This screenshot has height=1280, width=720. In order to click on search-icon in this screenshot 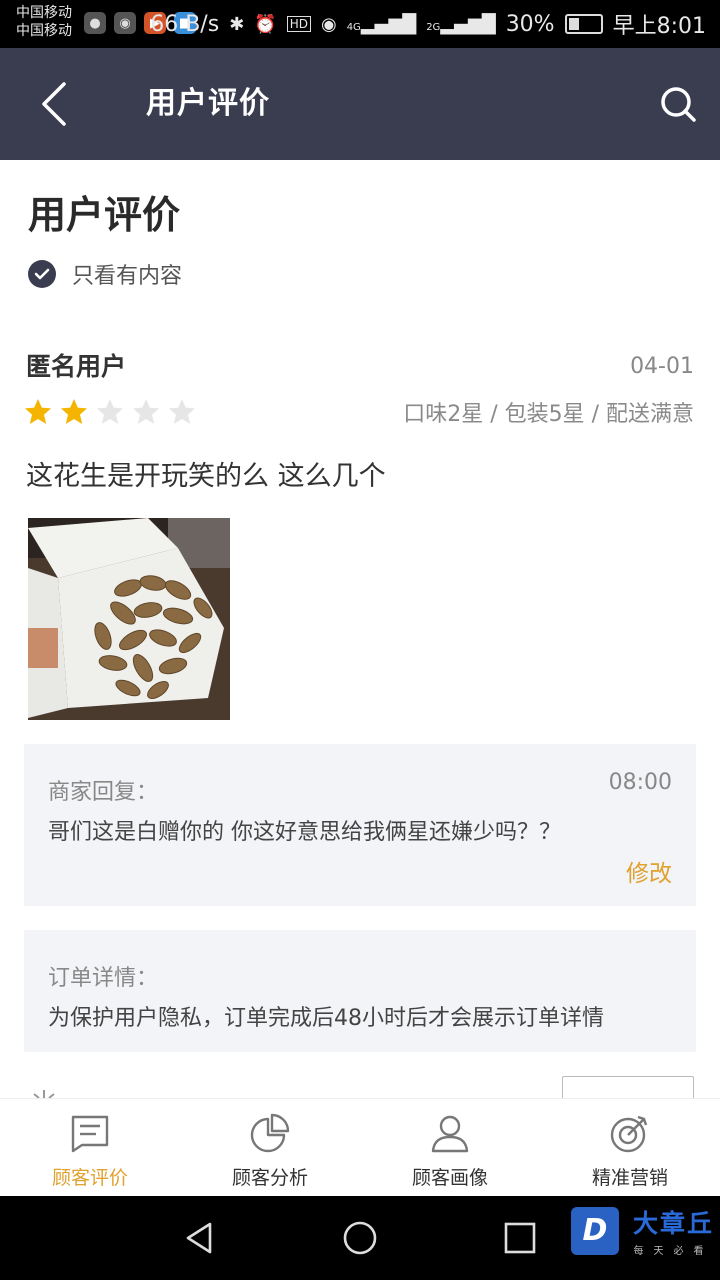, I will do `click(678, 104)`.